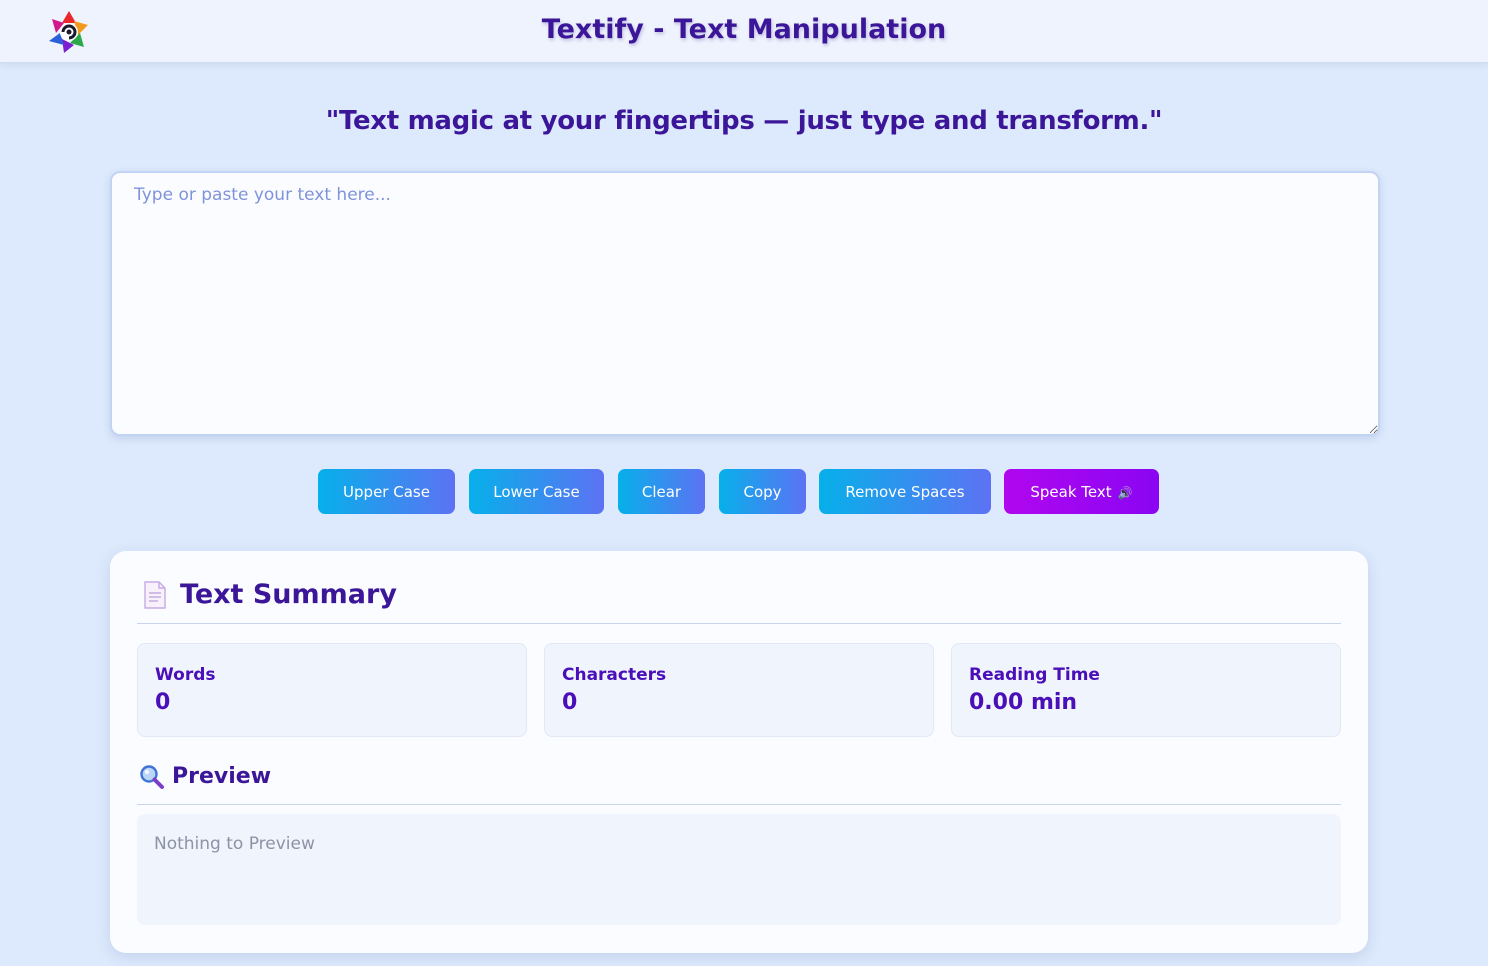  What do you see at coordinates (234, 844) in the screenshot?
I see `preview-text: Nothing to Preview` at bounding box center [234, 844].